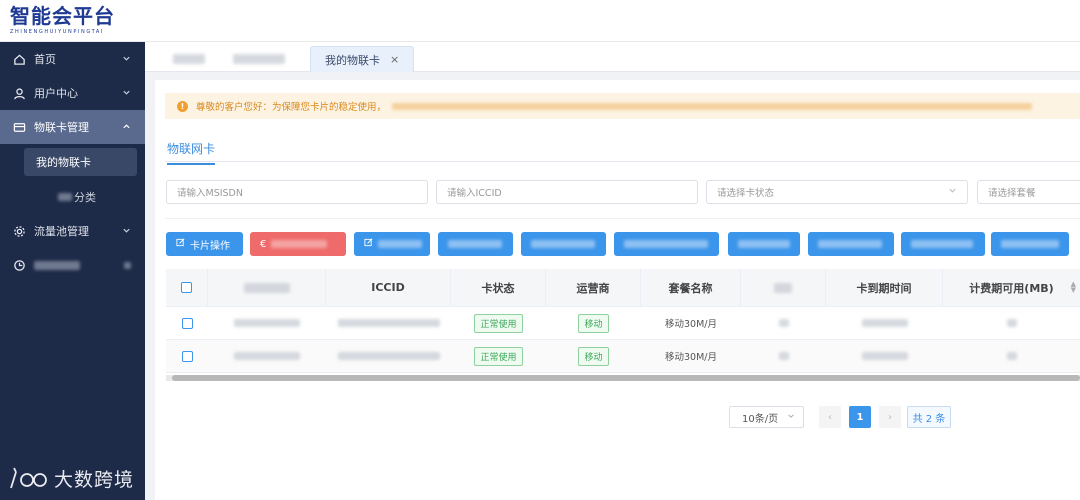 The image size is (1080, 500). Describe the element at coordinates (626, 378) in the screenshot. I see `scrollbar-thumb` at that location.